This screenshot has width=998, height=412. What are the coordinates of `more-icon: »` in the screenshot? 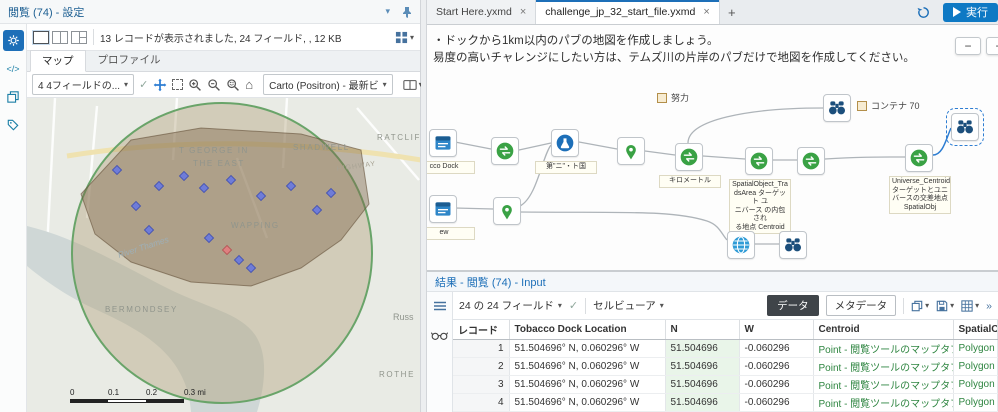 It's located at (989, 306).